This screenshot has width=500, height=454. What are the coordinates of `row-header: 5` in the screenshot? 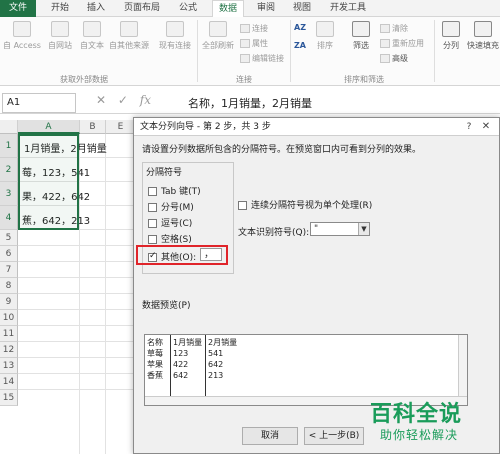 It's located at (9, 238).